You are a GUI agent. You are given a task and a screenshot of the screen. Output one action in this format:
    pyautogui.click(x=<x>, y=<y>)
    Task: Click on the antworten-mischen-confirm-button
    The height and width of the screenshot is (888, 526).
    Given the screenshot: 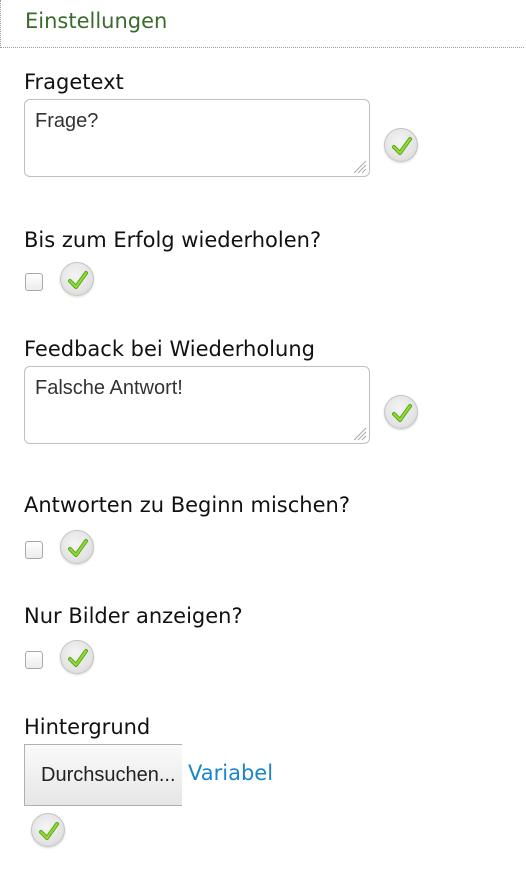 What is the action you would take?
    pyautogui.click(x=77, y=547)
    